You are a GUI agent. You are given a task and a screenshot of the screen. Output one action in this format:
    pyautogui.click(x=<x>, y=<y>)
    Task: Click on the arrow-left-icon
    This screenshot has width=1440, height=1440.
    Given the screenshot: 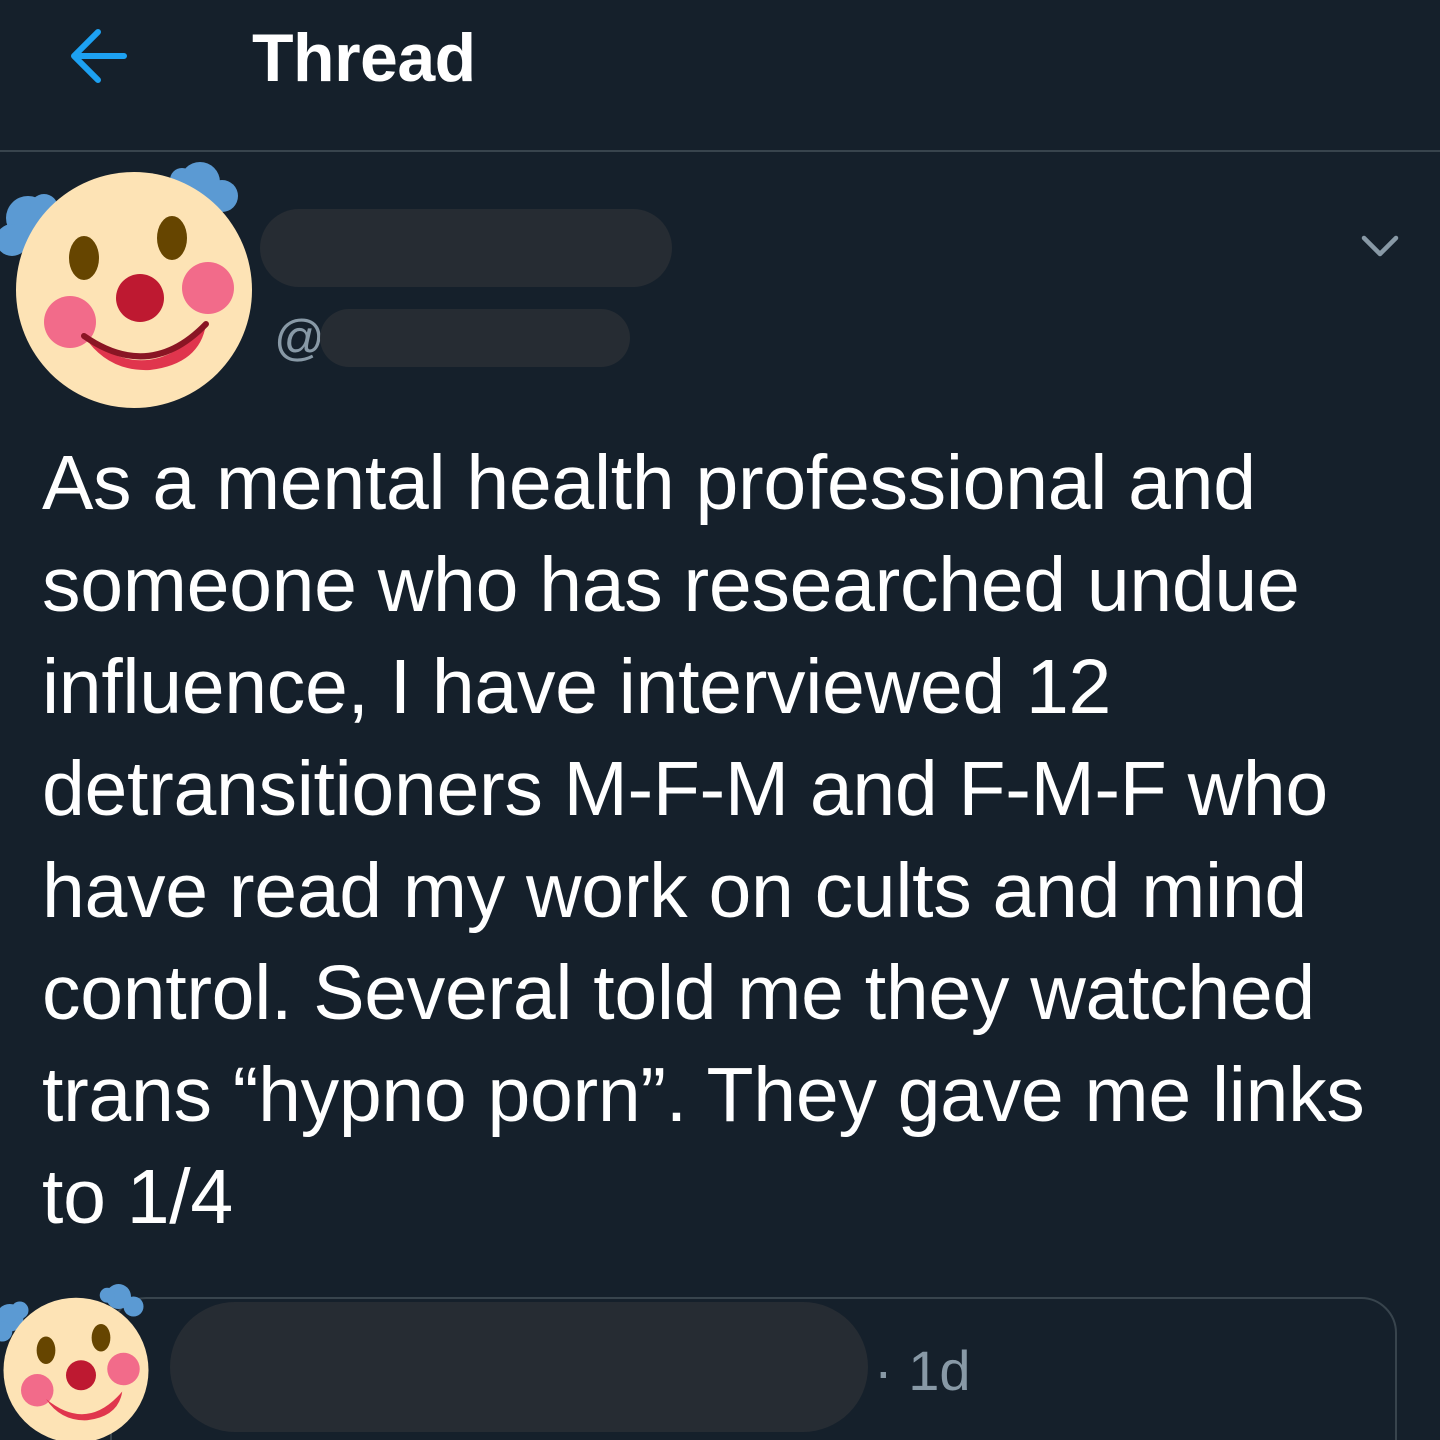 What is the action you would take?
    pyautogui.click(x=99, y=56)
    